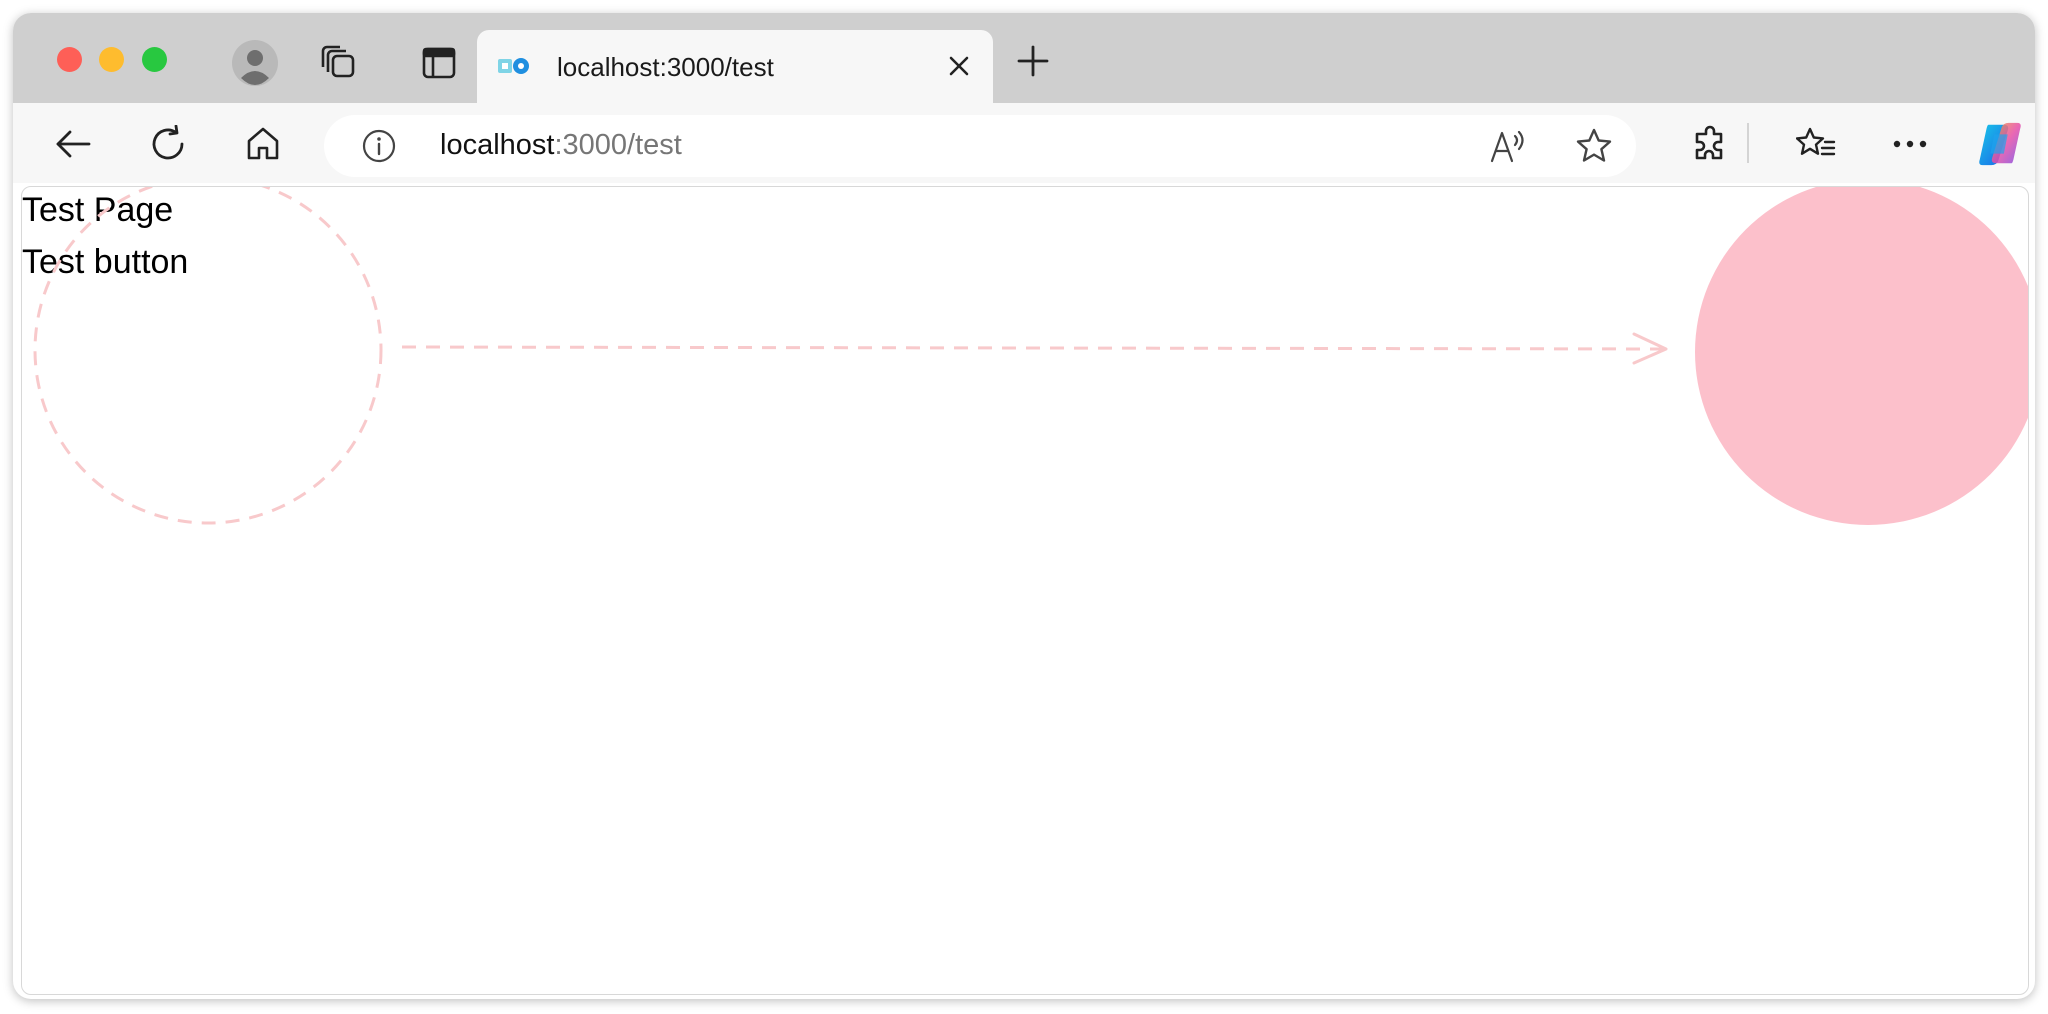  What do you see at coordinates (1748, 143) in the screenshot?
I see `toolbar-divider` at bounding box center [1748, 143].